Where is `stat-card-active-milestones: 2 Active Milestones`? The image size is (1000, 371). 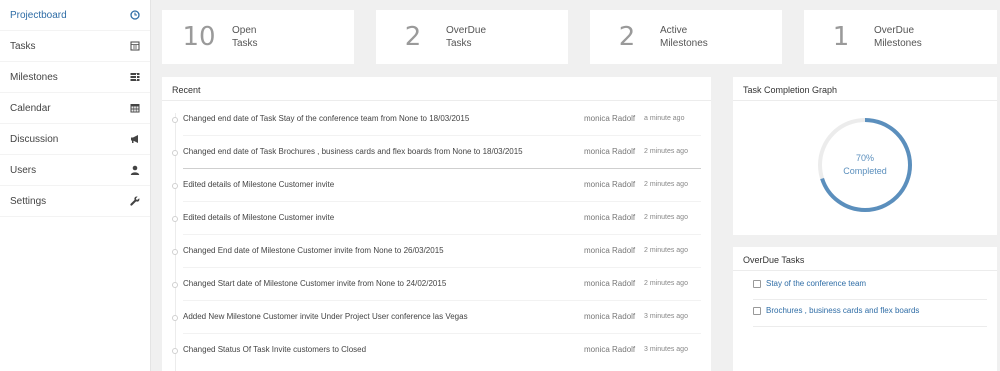
stat-card-active-milestones: 2 Active Milestones is located at coordinates (686, 37).